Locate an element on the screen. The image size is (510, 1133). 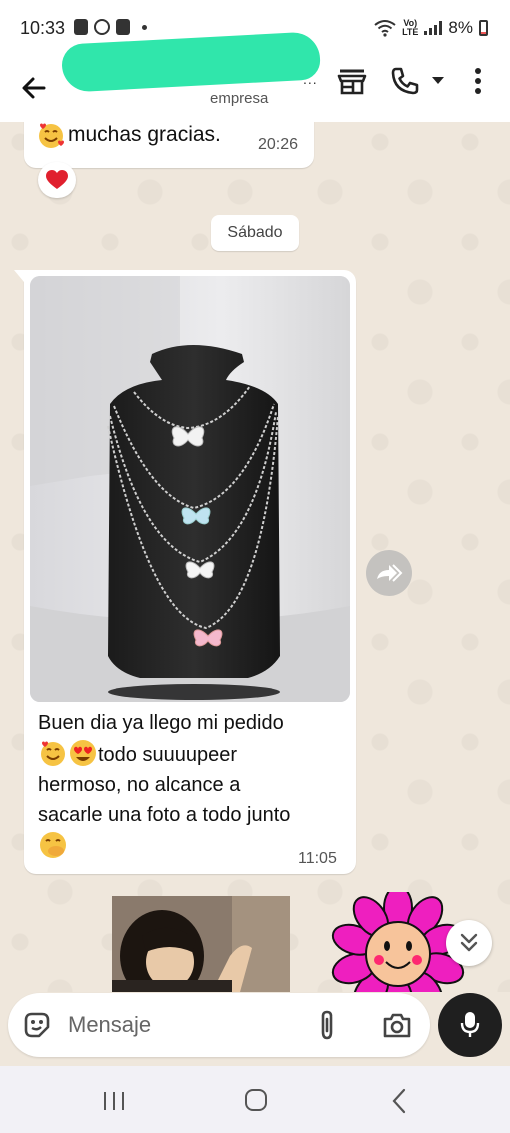
status-notification-icons is located at coordinates (110, 27).